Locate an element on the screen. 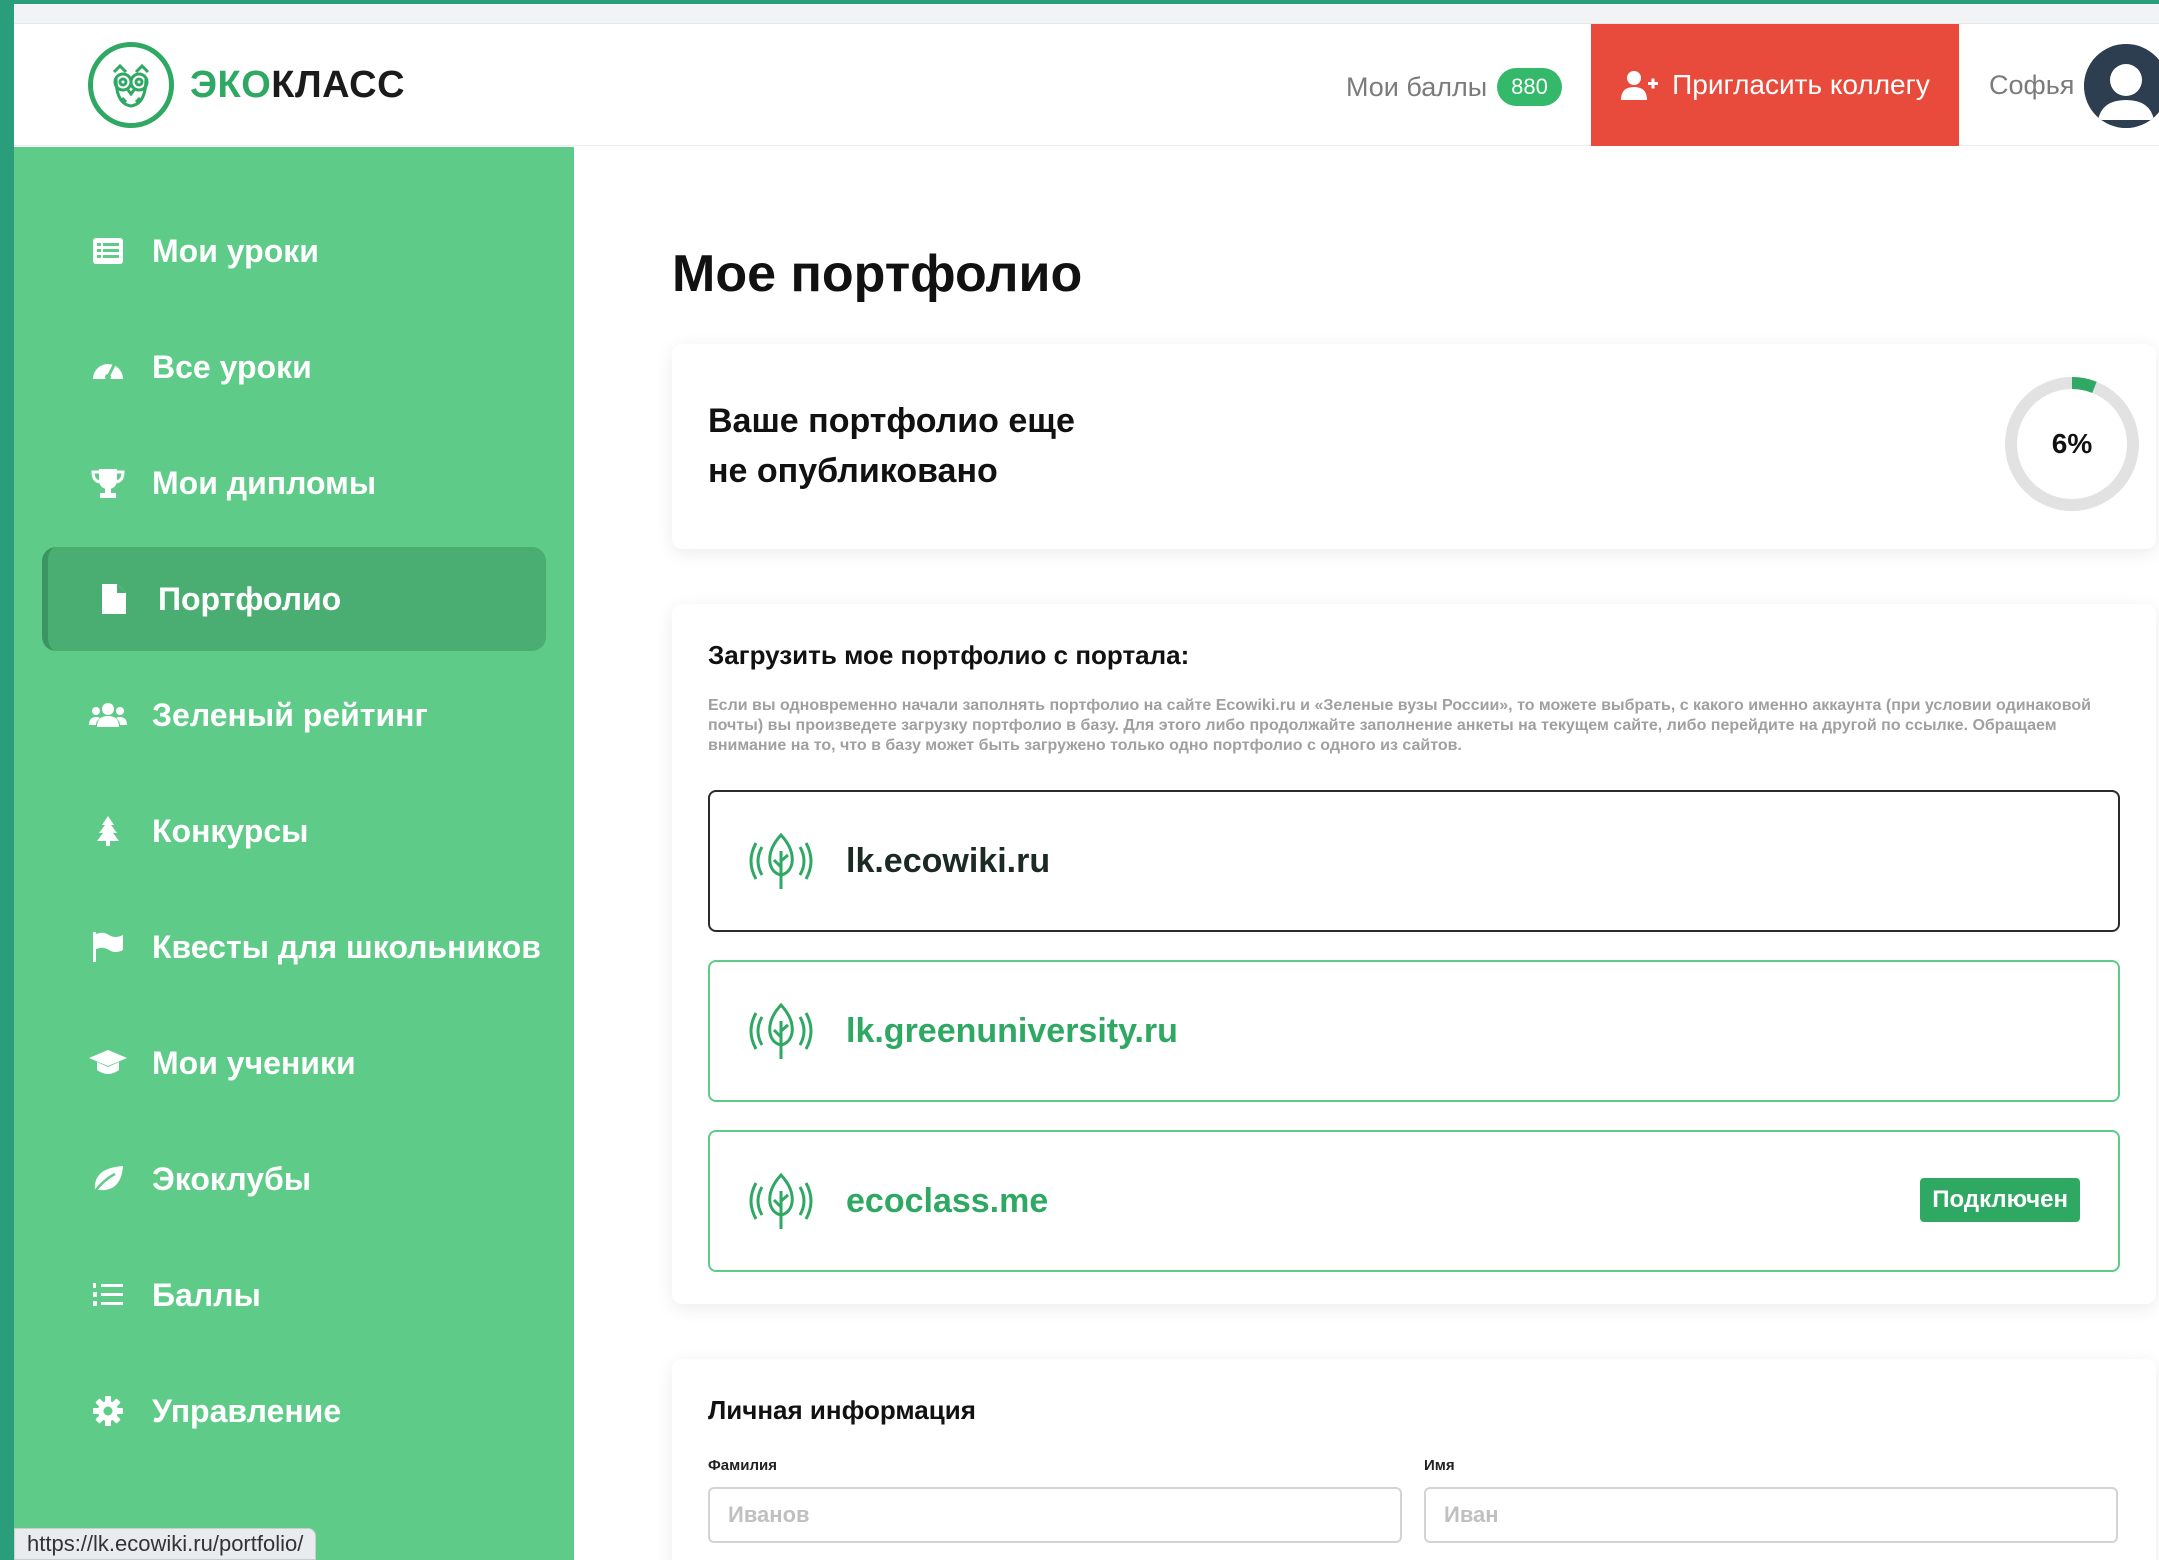  surname-input is located at coordinates (1055, 1515).